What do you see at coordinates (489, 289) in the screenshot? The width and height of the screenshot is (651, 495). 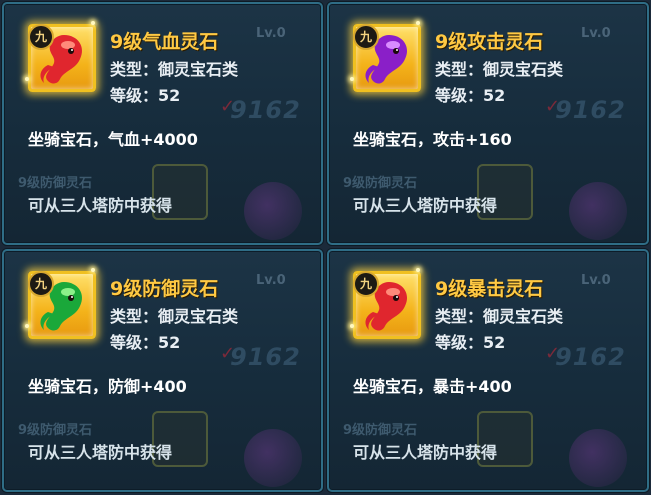 I see `item-title: 9级暴击灵石` at bounding box center [489, 289].